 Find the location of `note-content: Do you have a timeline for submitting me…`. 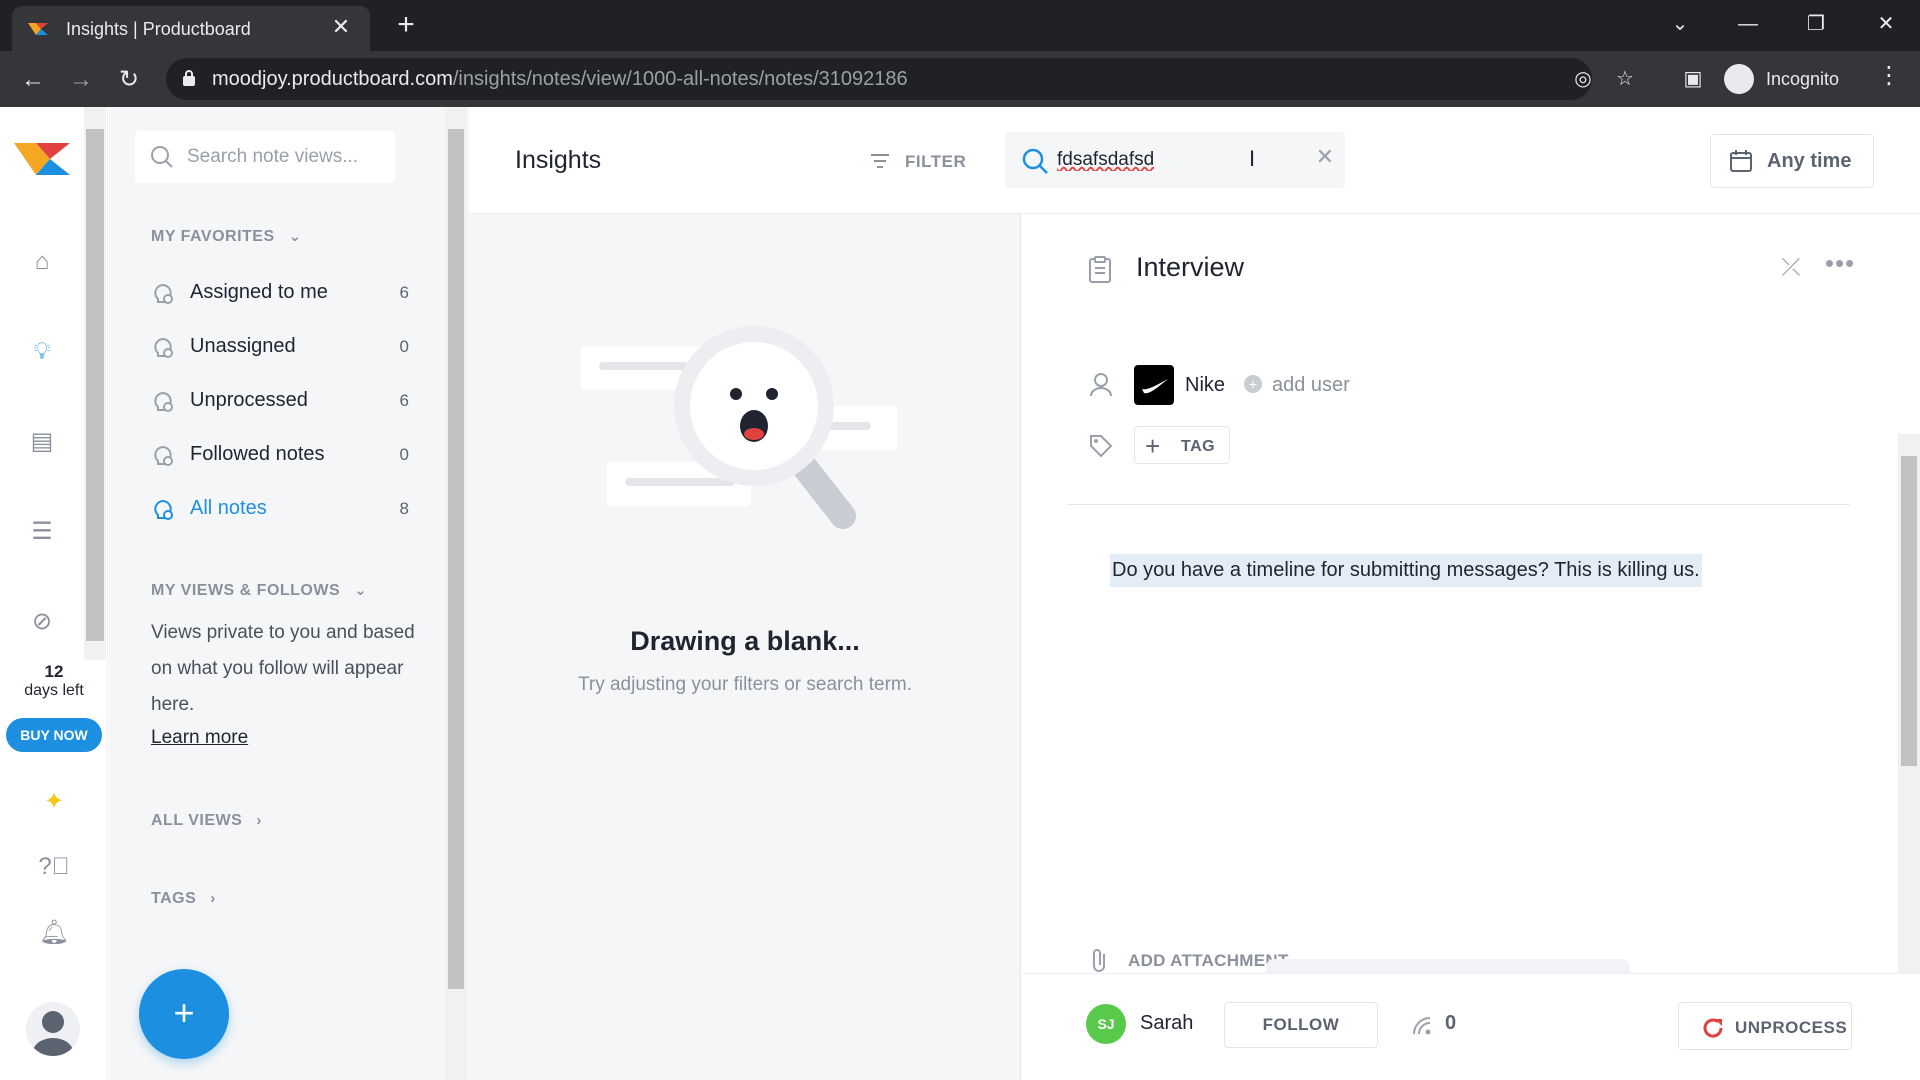

note-content: Do you have a timeline for submitting me… is located at coordinates (1406, 570).